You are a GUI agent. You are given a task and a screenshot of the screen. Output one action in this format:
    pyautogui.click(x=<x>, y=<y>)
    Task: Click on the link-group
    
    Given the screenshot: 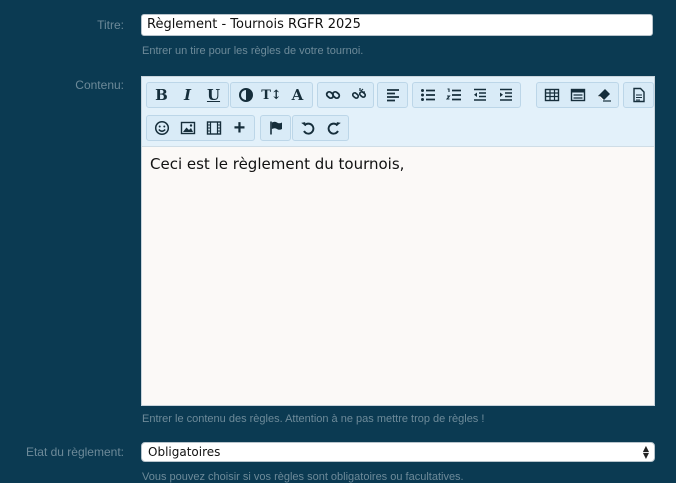 What is the action you would take?
    pyautogui.click(x=345, y=95)
    